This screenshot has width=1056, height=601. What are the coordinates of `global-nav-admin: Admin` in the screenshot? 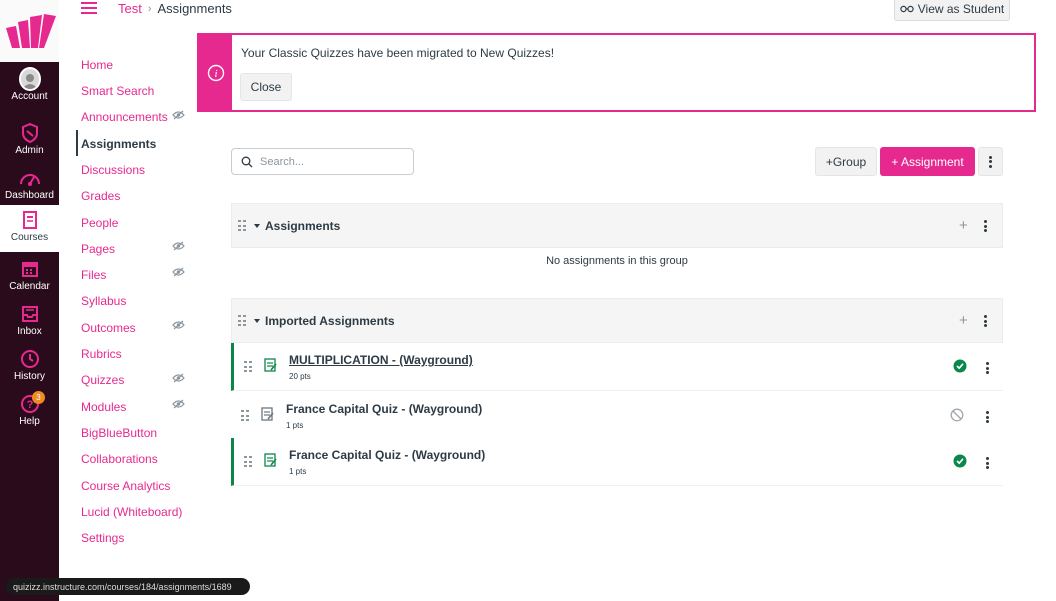 It's located at (29, 140).